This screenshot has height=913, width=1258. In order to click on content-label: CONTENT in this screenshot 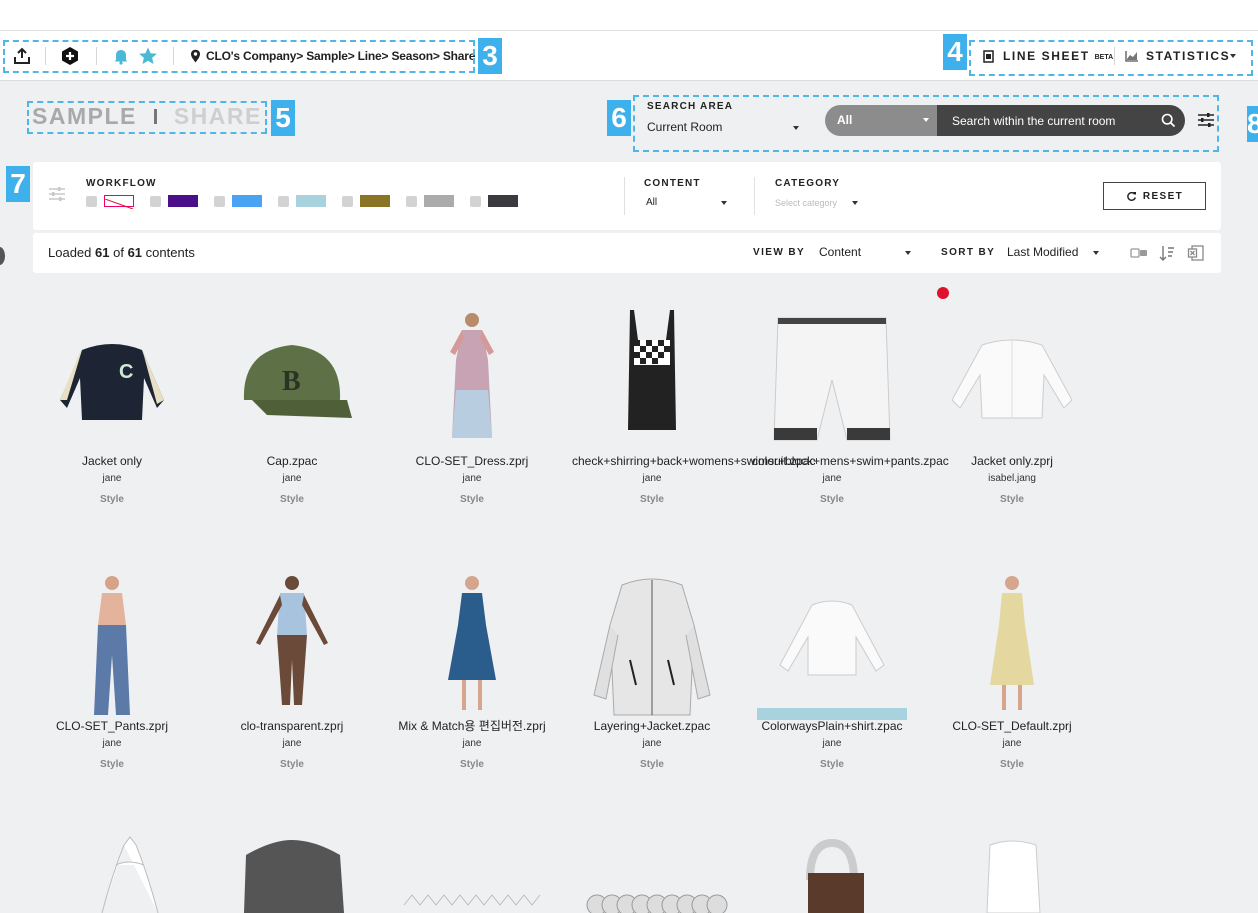, I will do `click(672, 183)`.